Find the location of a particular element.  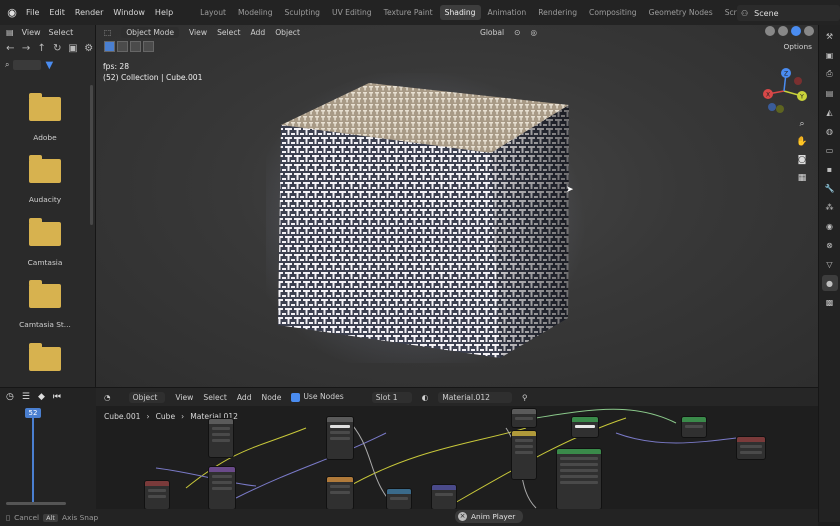

timeline-scrollbar is located at coordinates (36, 503).